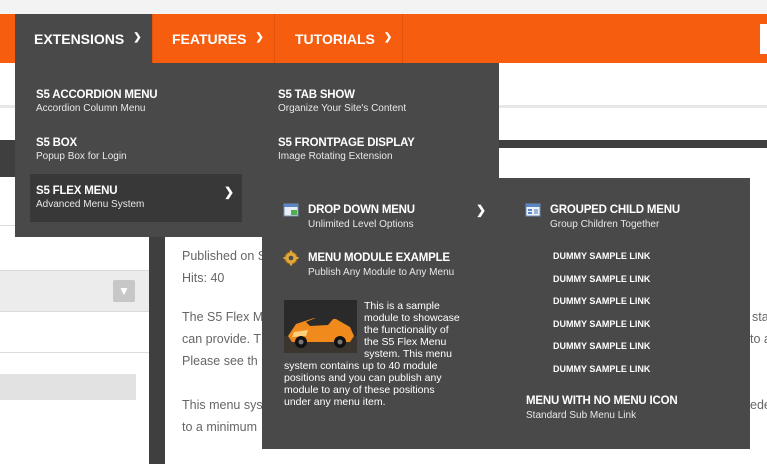 The height and width of the screenshot is (464, 767). I want to click on submenu-item-subtitle: Standard Sub Menu Link, so click(581, 415).